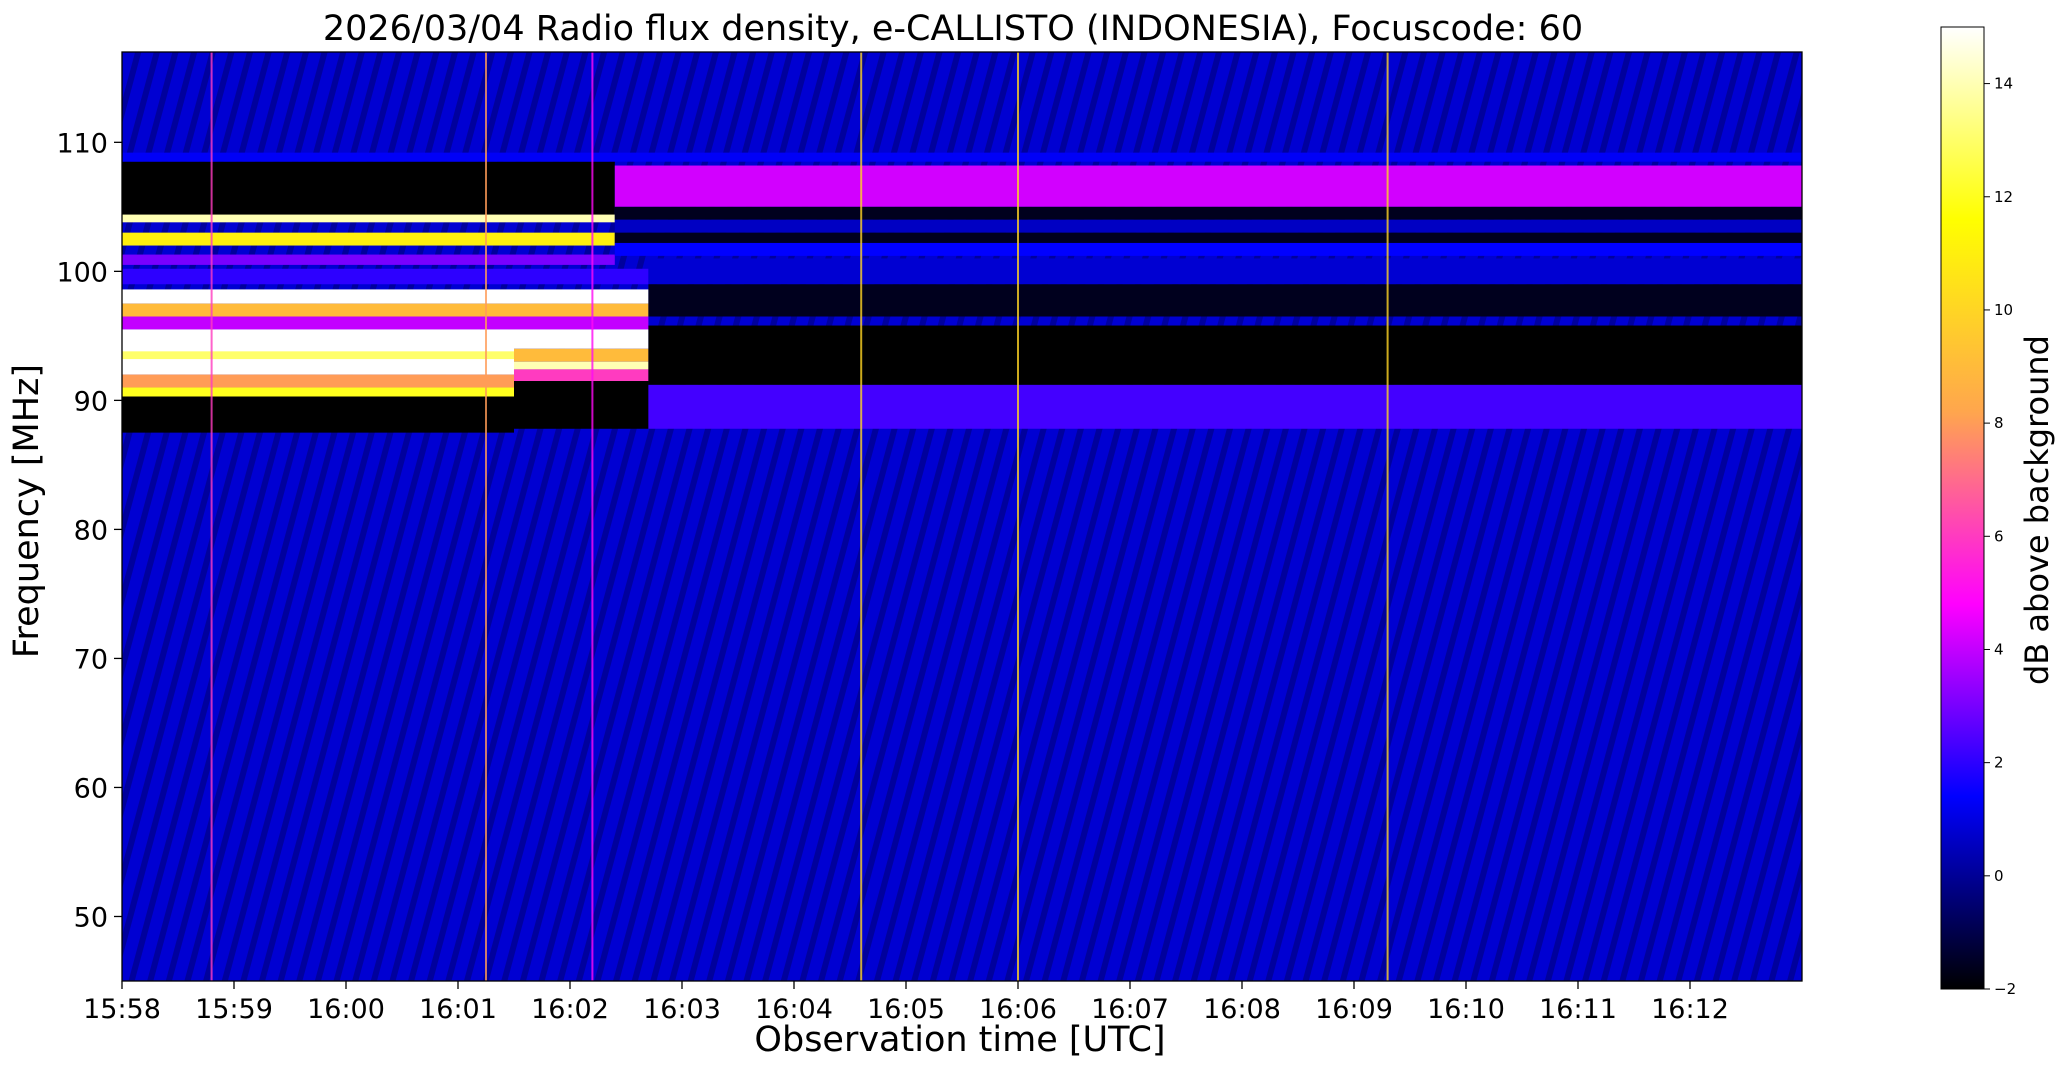 The height and width of the screenshot is (1067, 2066). I want to click on y-tick-label: 50, so click(91, 917).